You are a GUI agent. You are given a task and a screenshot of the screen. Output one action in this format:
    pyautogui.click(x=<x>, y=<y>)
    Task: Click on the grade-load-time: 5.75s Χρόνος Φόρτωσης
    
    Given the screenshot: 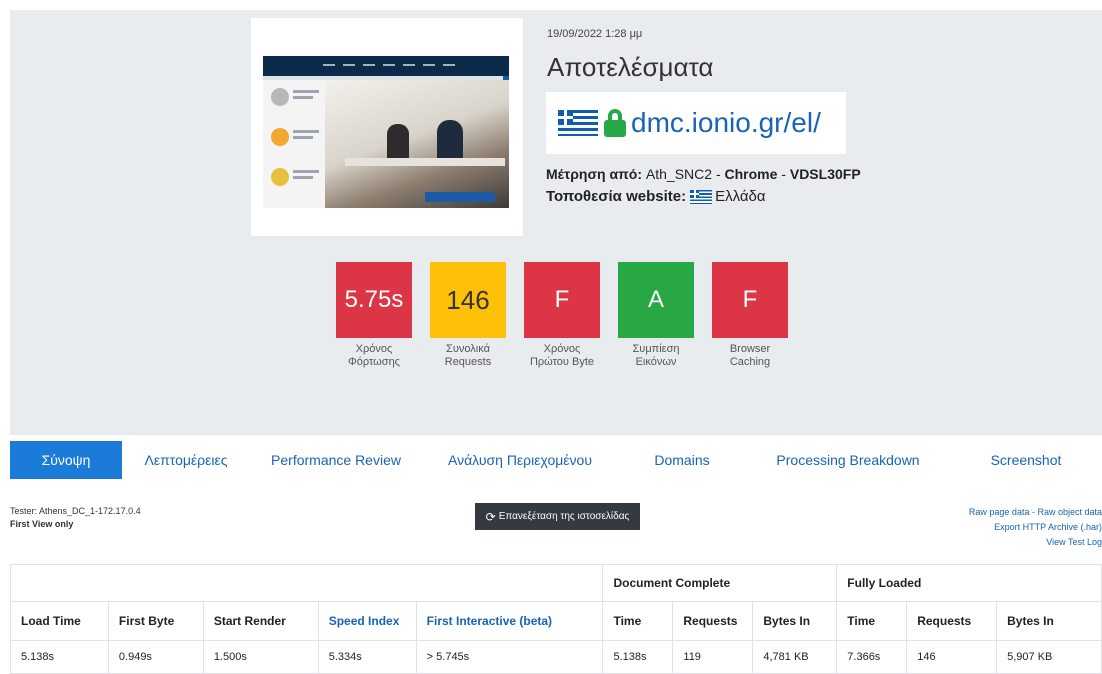 What is the action you would take?
    pyautogui.click(x=374, y=315)
    